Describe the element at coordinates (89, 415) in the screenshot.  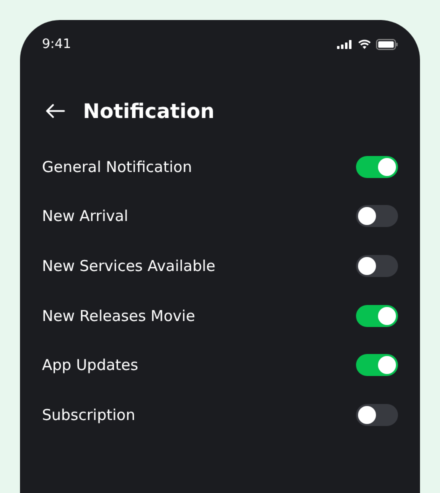
I see `setting-label: Subscription` at that location.